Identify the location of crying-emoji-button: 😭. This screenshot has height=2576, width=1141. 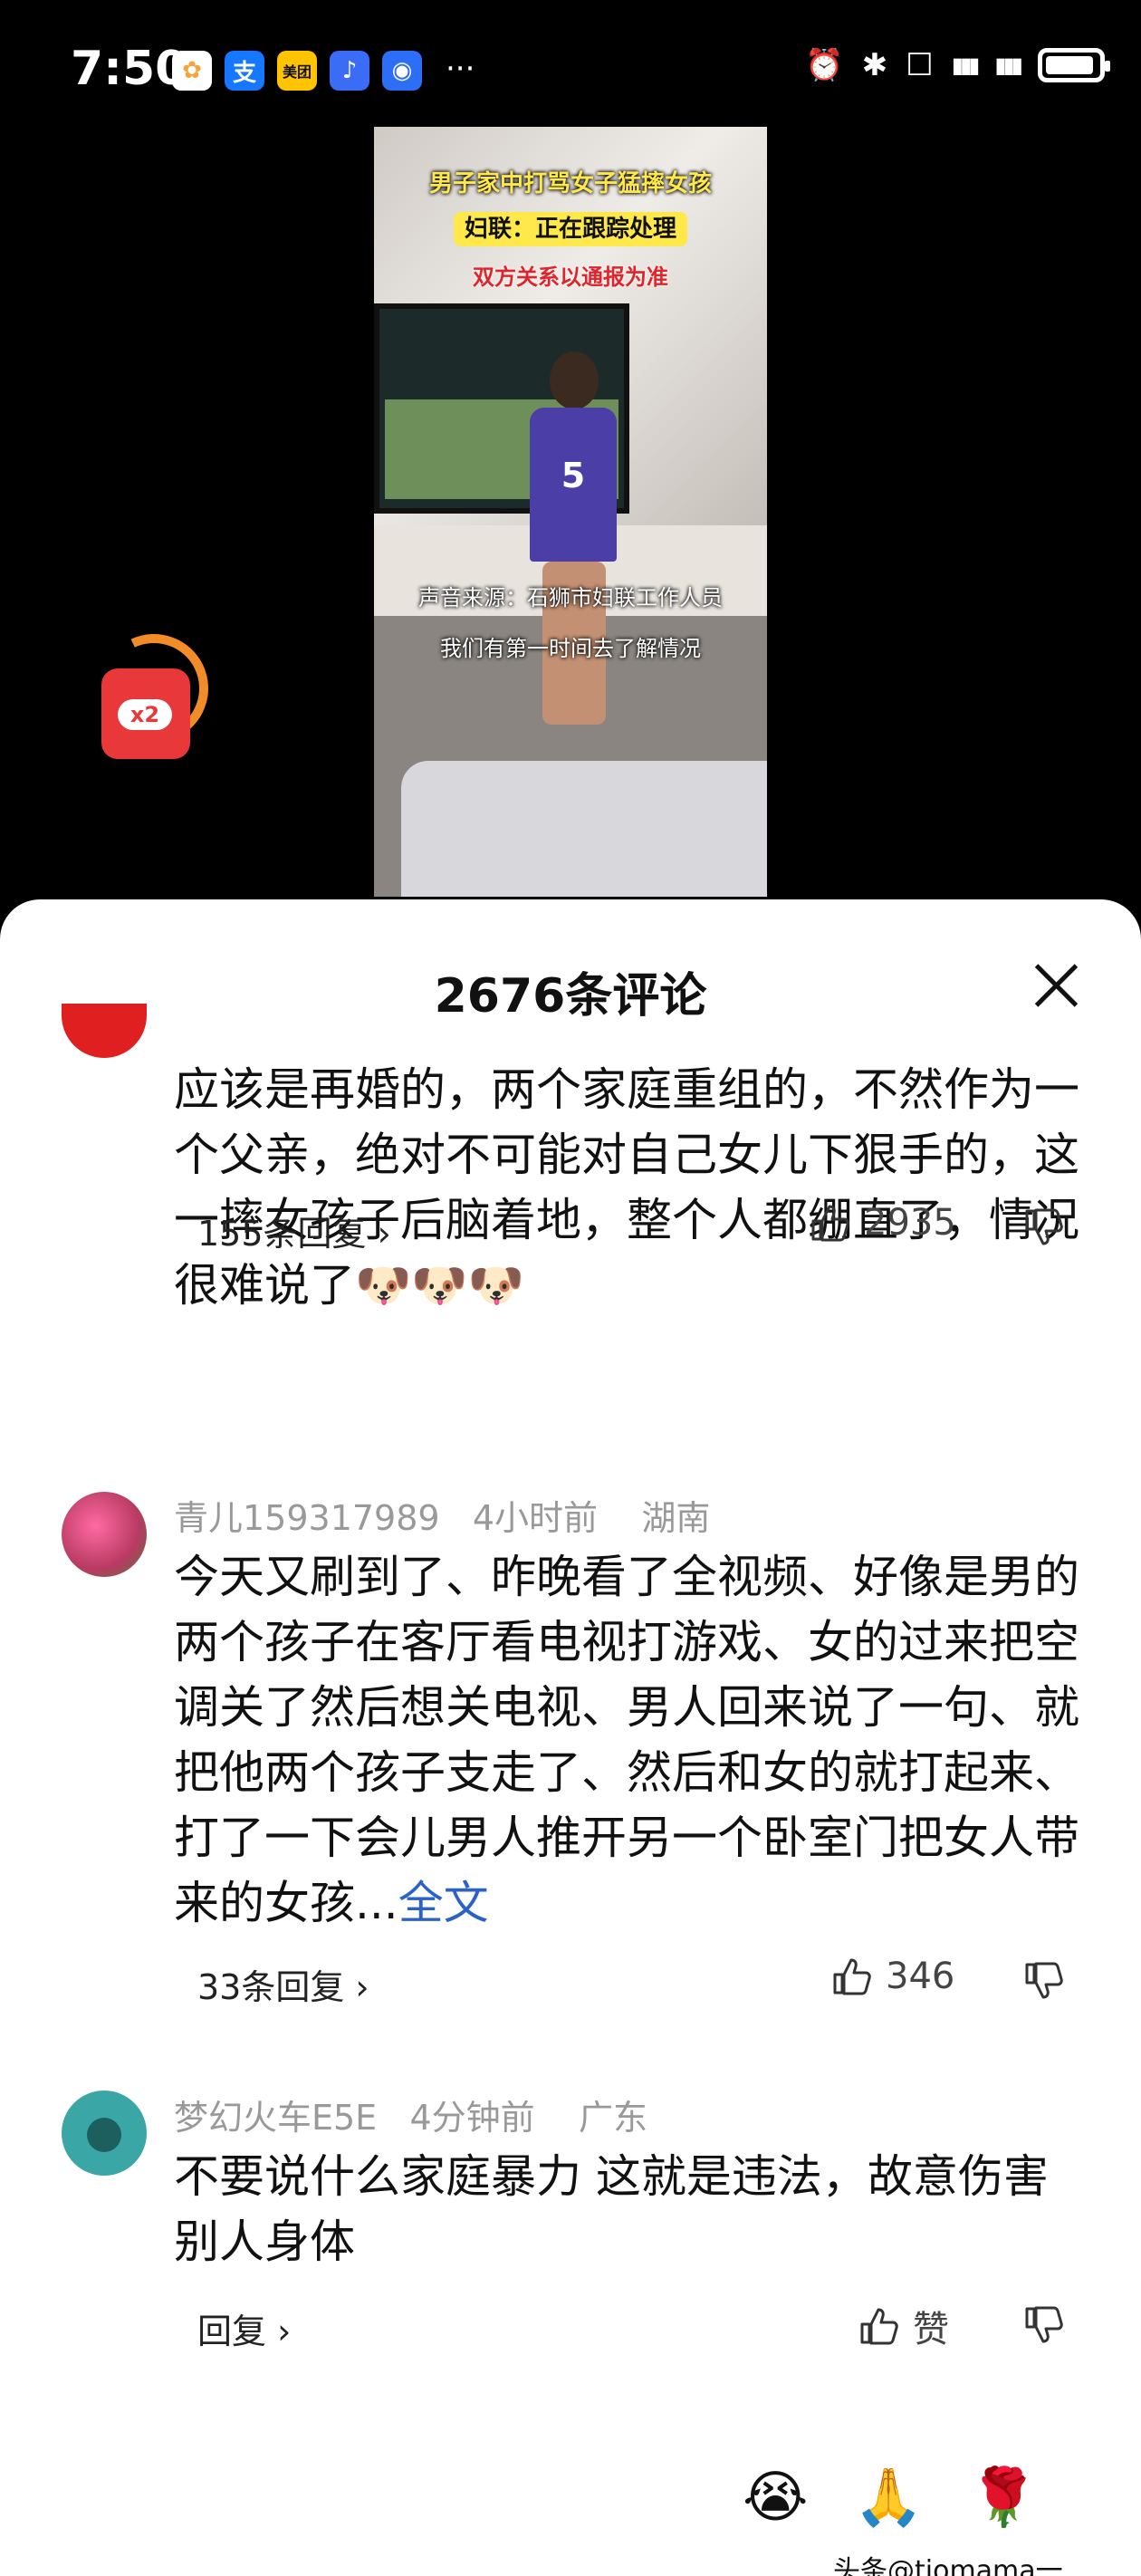
(776, 2497).